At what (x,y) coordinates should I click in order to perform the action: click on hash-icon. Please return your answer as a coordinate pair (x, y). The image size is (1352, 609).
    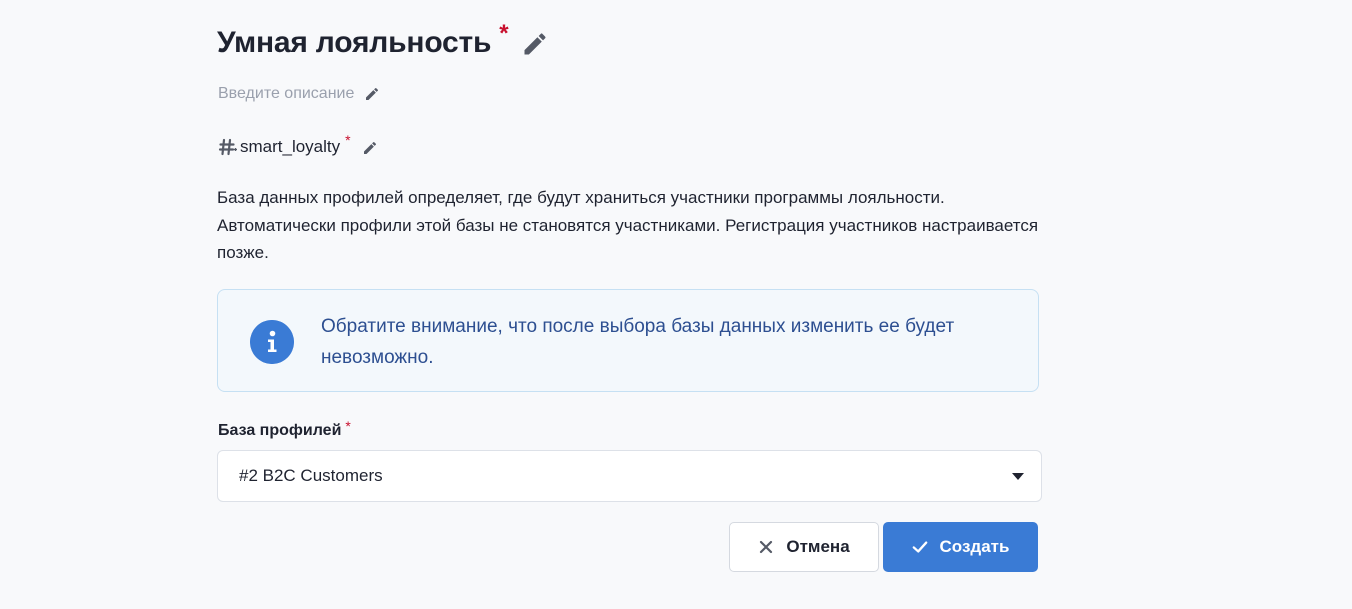
    Looking at the image, I should click on (227, 147).